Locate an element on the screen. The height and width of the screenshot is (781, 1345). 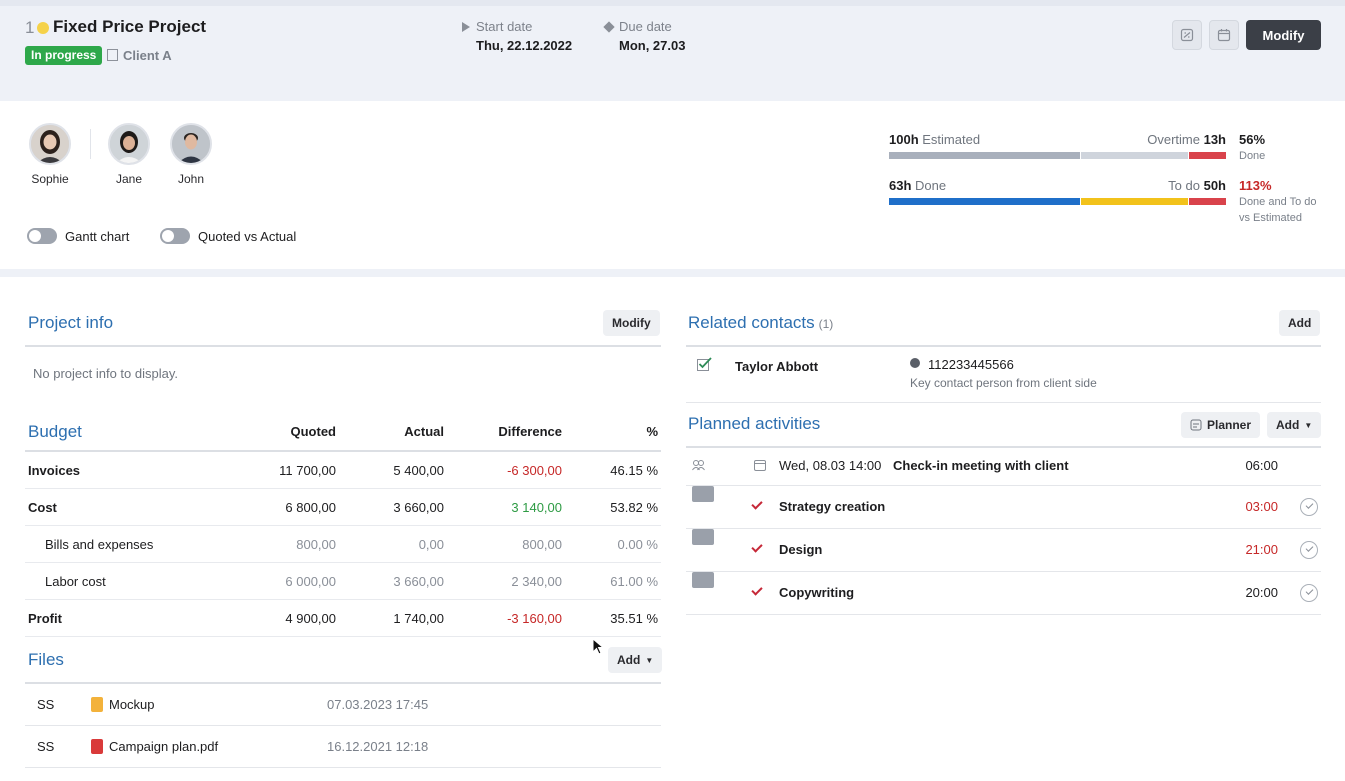
activity-name: Design is located at coordinates (800, 550).